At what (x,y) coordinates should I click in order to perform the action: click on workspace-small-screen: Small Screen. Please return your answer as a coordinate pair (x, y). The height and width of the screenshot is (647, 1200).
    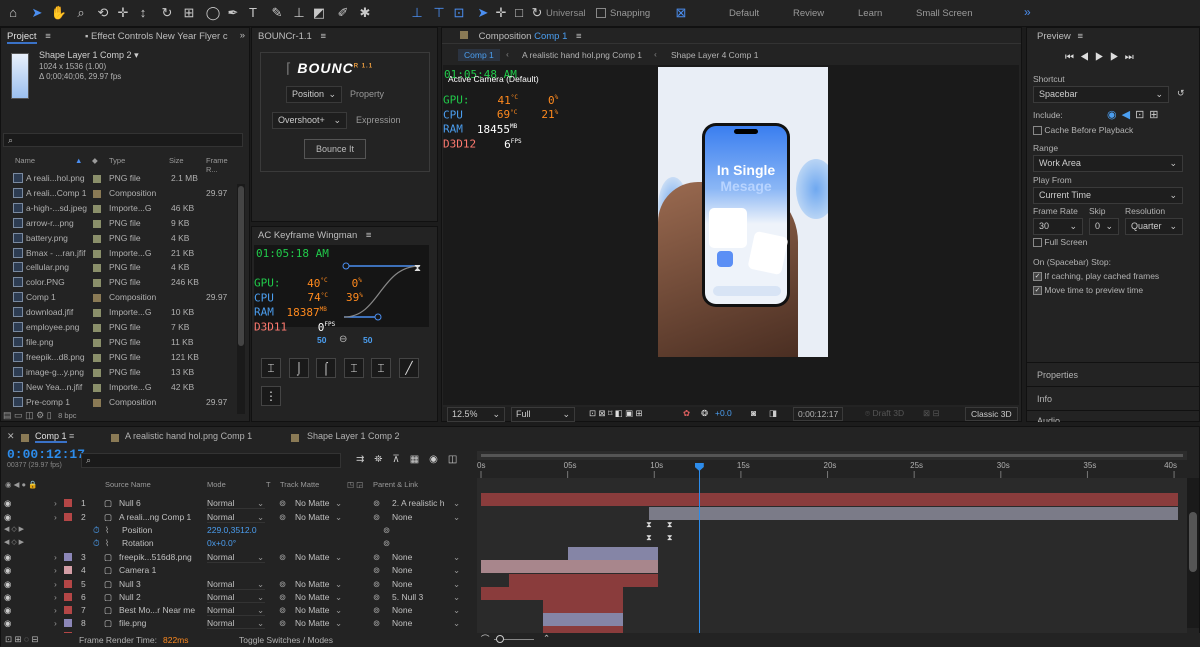
    Looking at the image, I should click on (944, 13).